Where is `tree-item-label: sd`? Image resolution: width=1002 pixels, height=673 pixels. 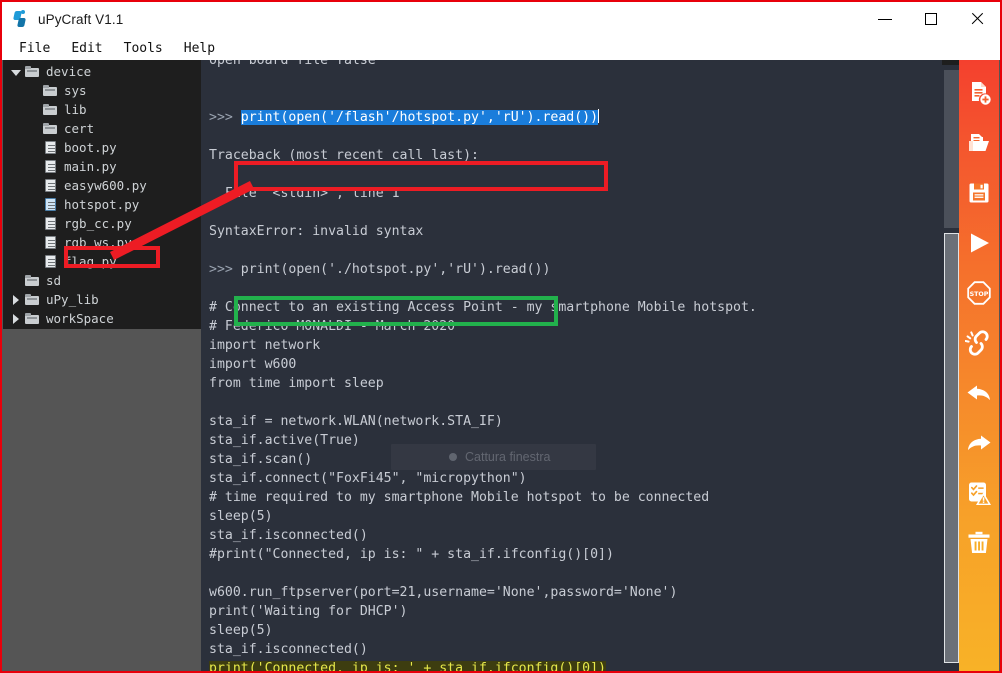 tree-item-label: sd is located at coordinates (54, 280).